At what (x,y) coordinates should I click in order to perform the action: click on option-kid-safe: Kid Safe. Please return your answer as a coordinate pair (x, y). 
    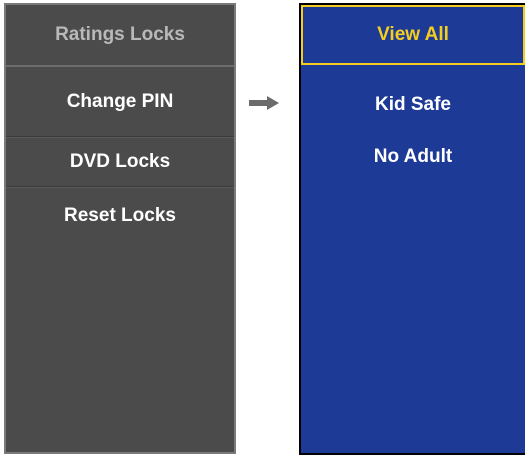
    Looking at the image, I should click on (413, 100).